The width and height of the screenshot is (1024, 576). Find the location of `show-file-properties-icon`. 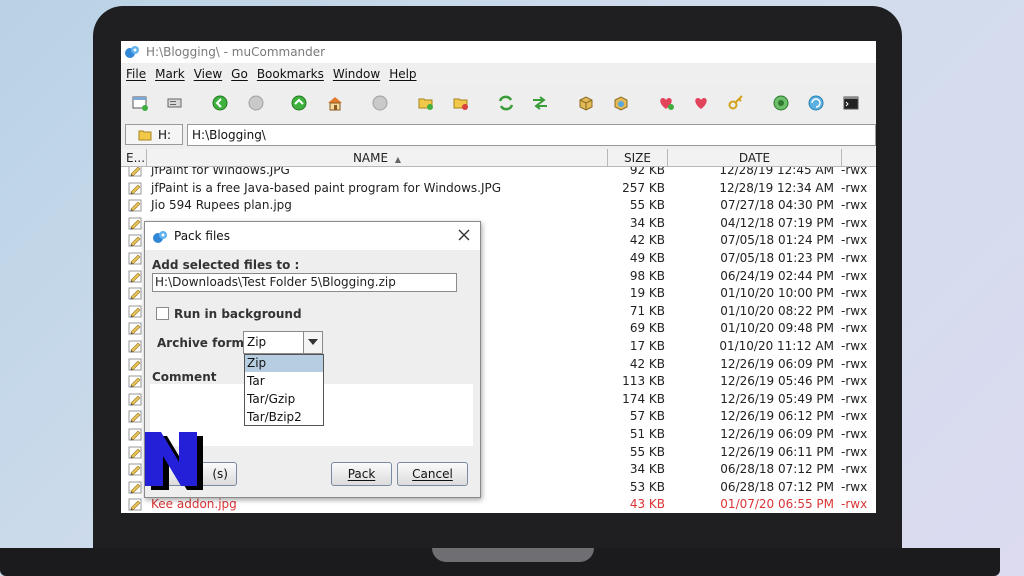

show-file-properties-icon is located at coordinates (781, 103).